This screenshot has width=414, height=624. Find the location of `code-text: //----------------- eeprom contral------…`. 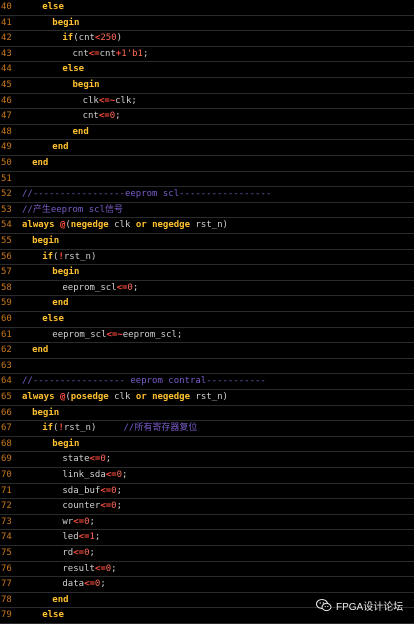

code-text: //----------------- eeprom contral------… is located at coordinates (144, 381).